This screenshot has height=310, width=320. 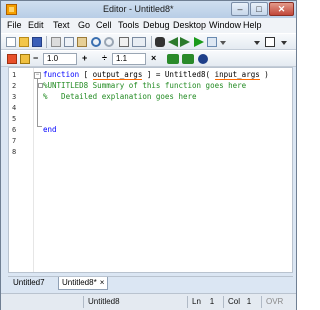 I want to click on run-section-icon, so click(x=212, y=42).